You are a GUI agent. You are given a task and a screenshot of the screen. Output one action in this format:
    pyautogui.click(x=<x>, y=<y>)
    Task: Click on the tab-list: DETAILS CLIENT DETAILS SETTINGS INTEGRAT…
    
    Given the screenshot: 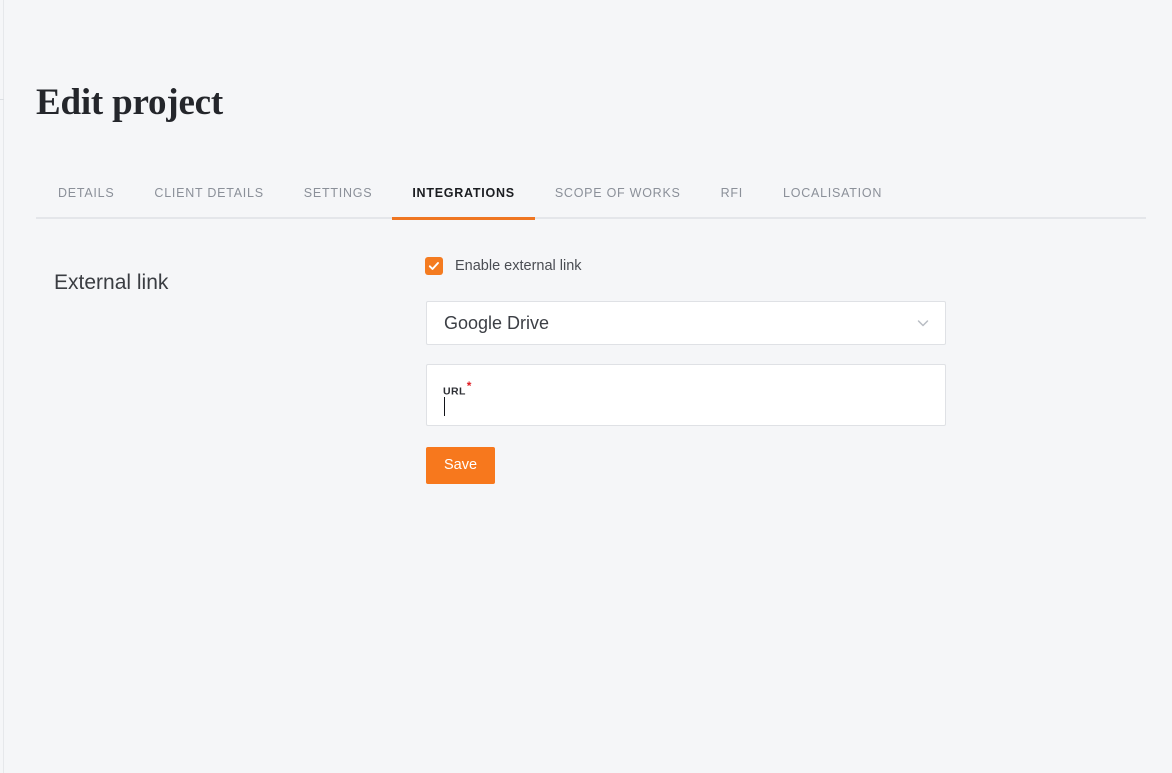 What is the action you would take?
    pyautogui.click(x=469, y=200)
    